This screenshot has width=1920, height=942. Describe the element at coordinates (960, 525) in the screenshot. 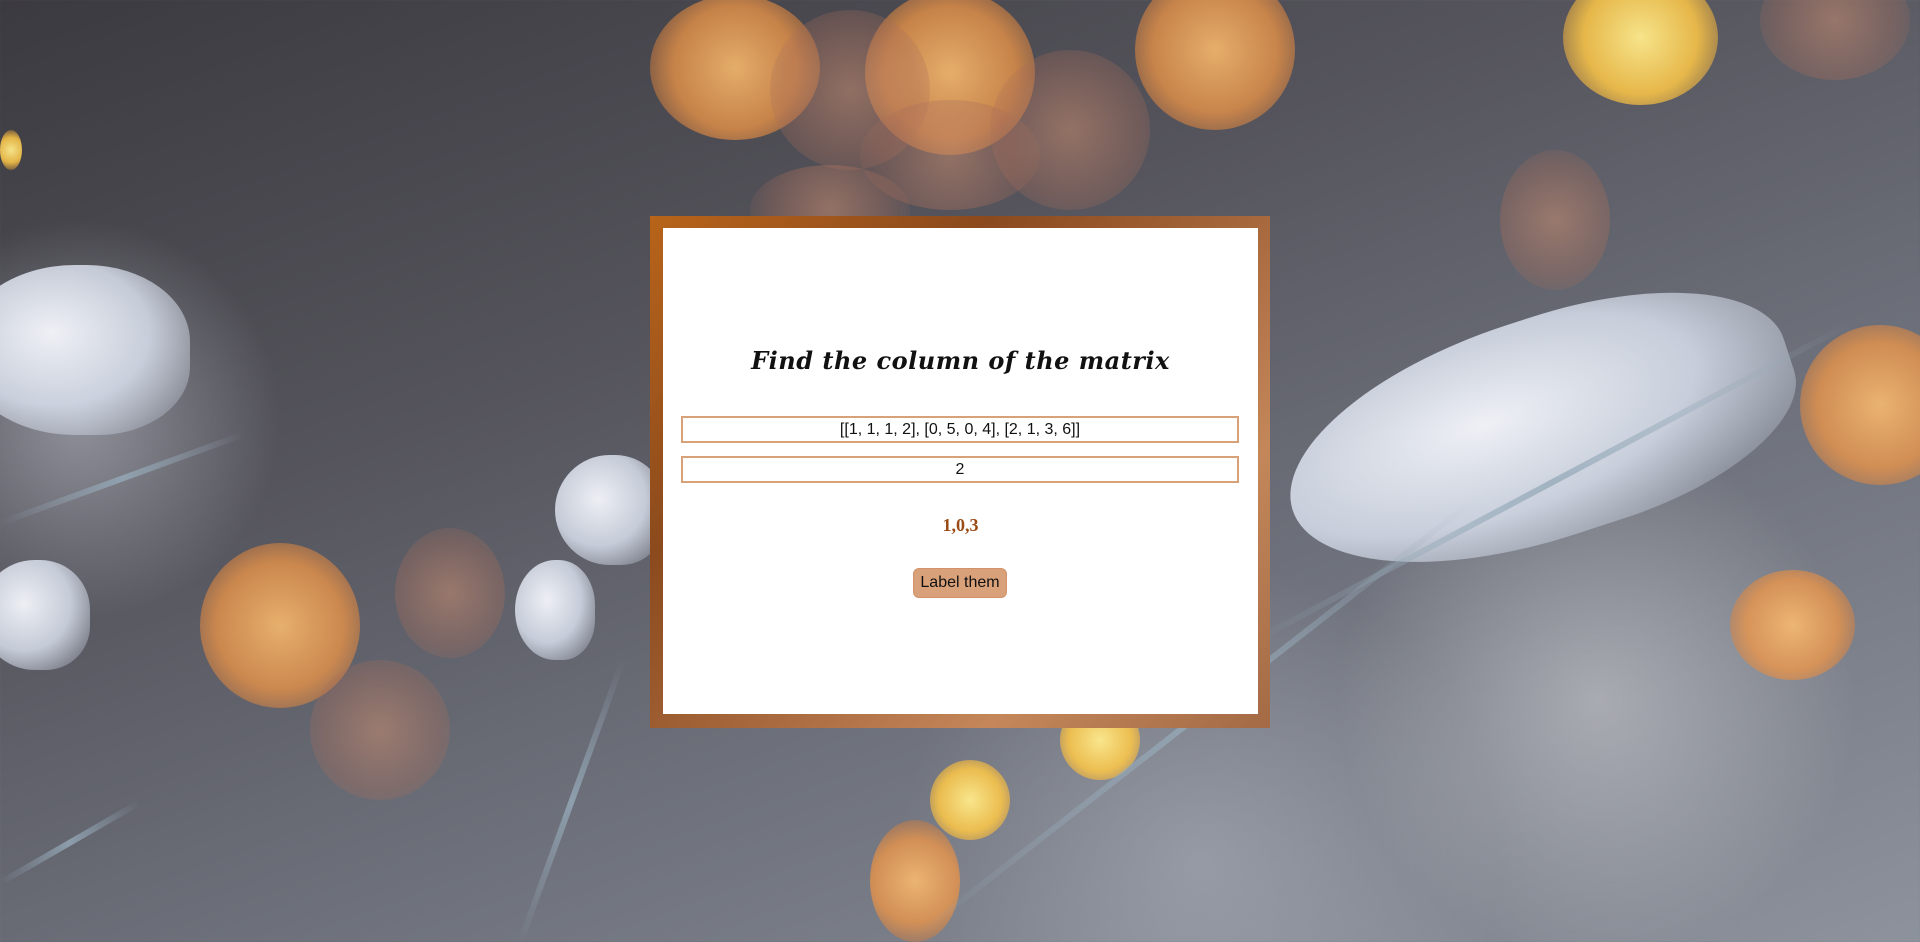

I see `result-text: 1,0,3` at that location.